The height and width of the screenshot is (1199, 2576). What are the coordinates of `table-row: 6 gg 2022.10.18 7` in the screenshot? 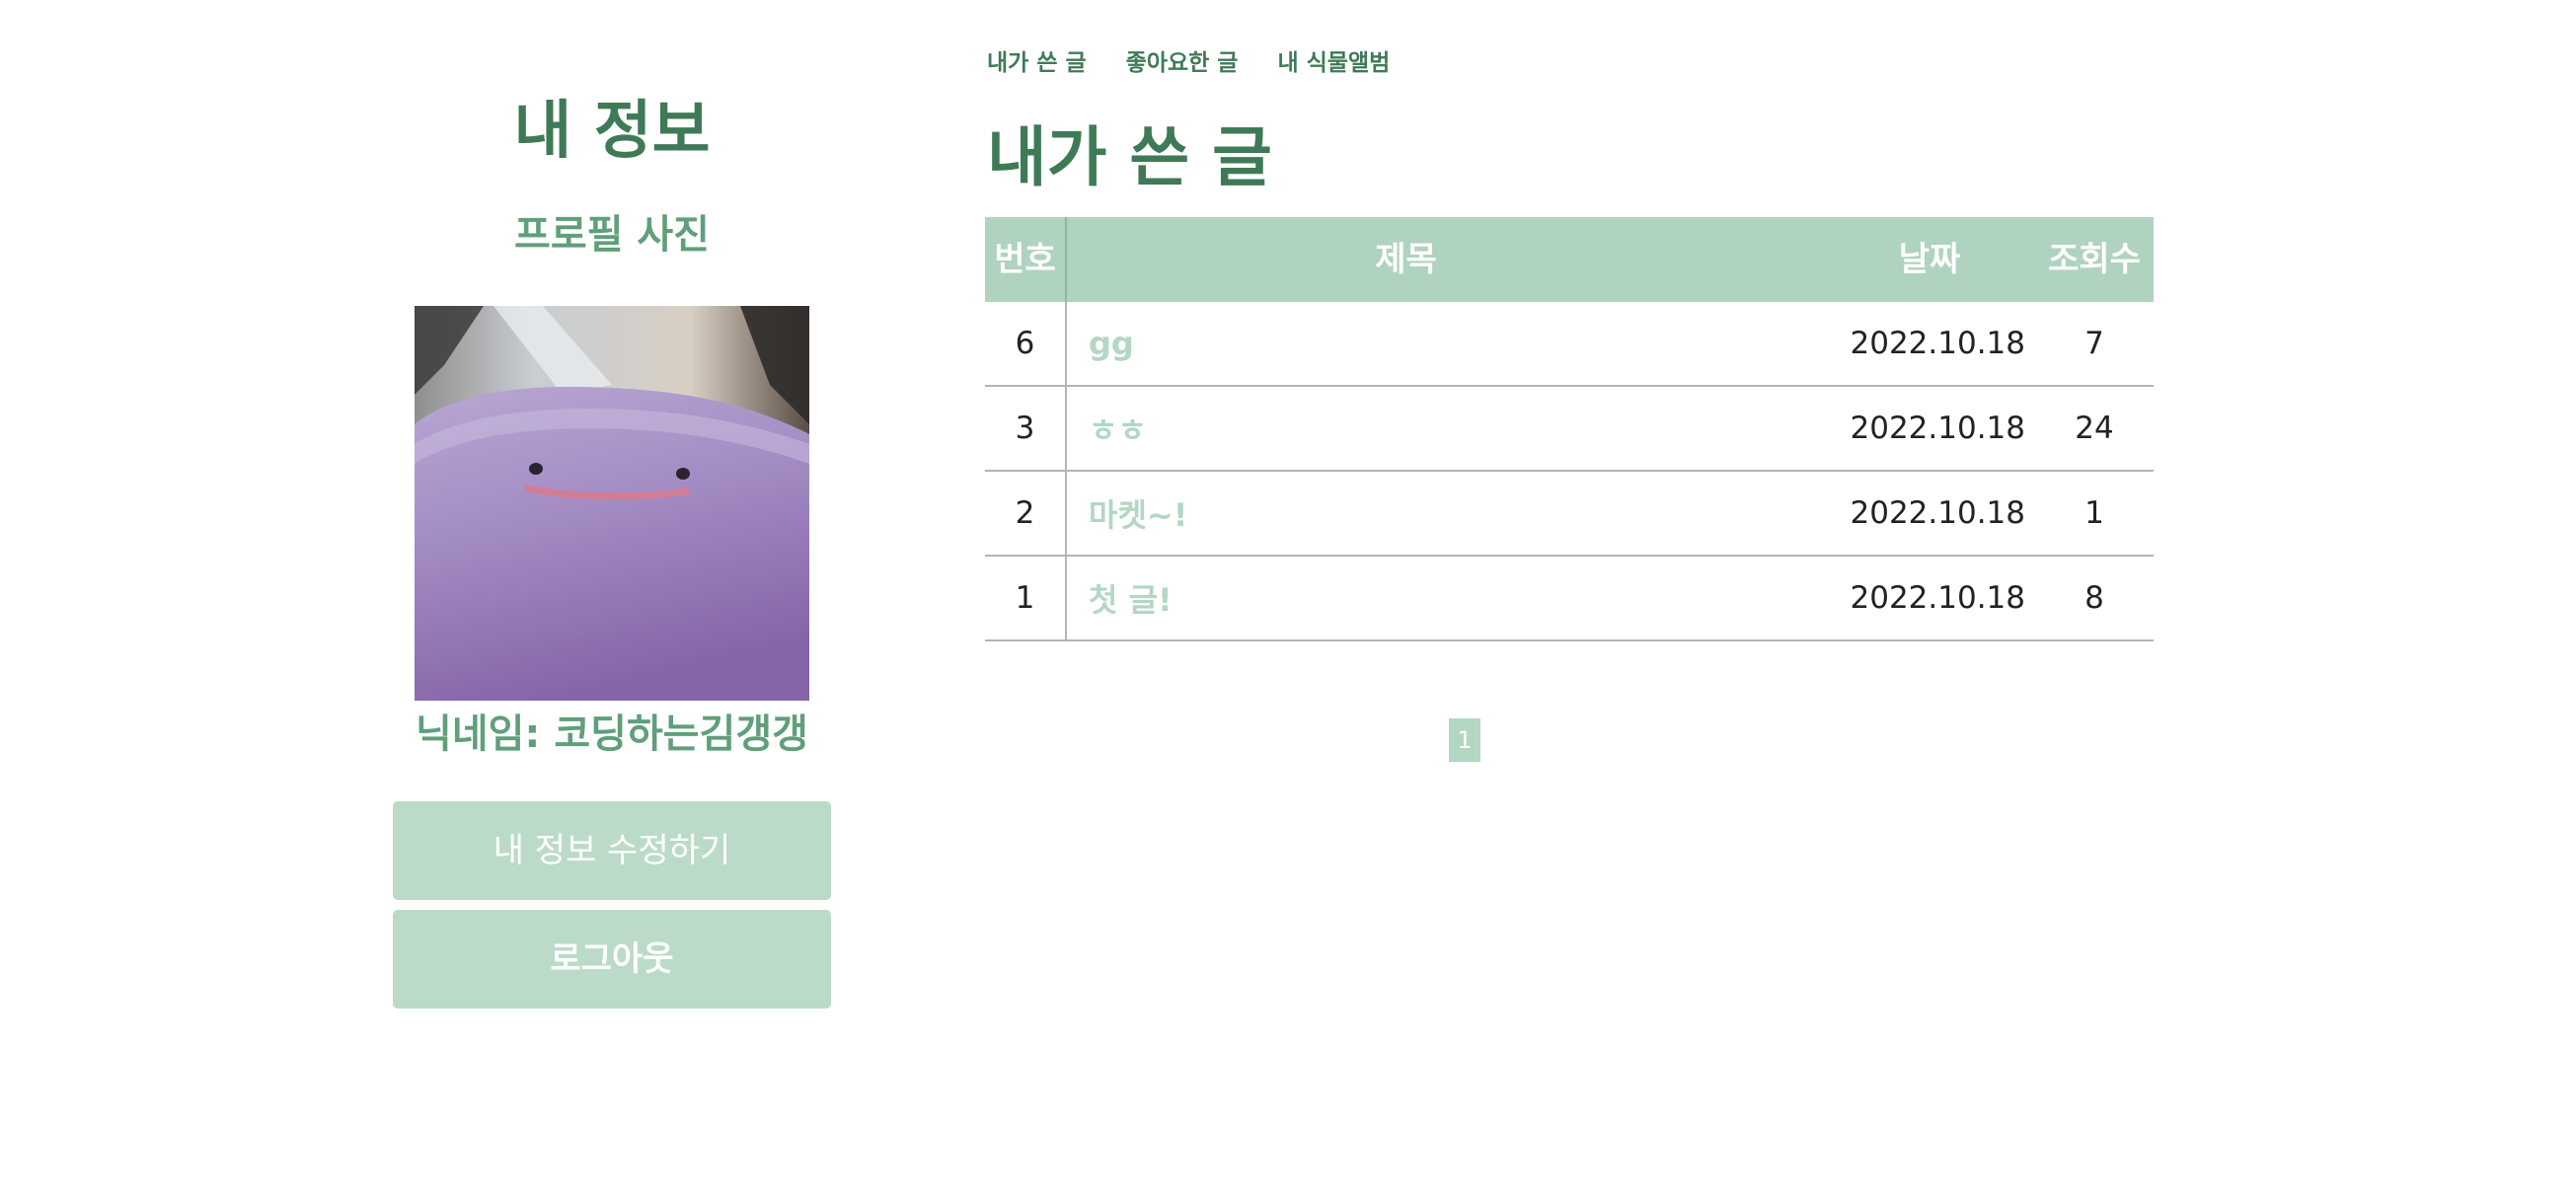 It's located at (1569, 344).